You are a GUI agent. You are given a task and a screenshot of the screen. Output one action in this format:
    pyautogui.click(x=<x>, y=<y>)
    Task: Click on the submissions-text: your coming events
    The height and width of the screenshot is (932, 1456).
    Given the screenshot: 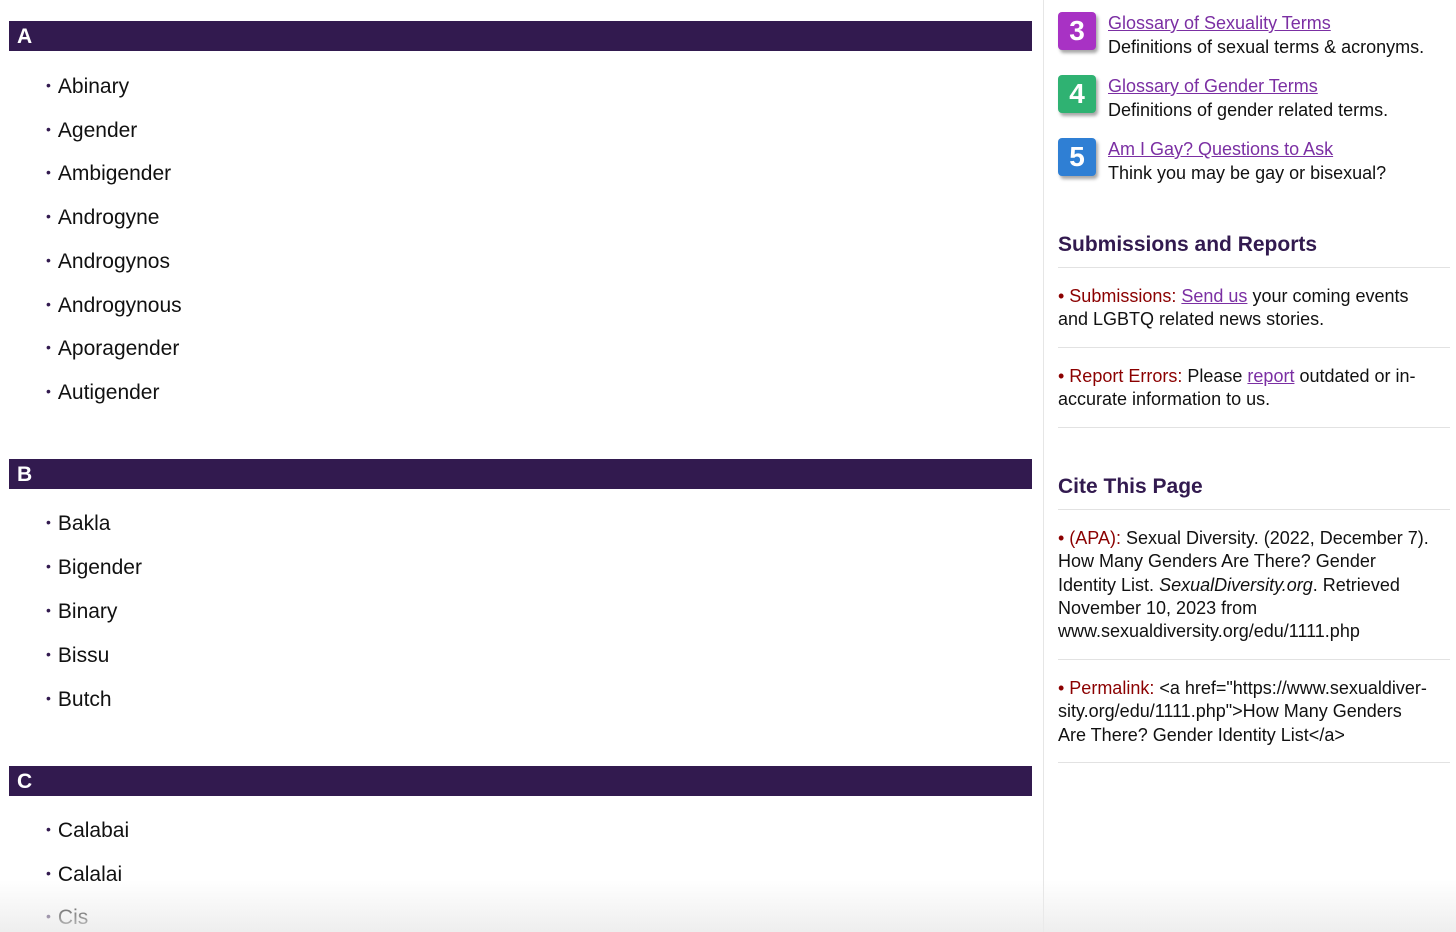 What is the action you would take?
    pyautogui.click(x=1330, y=296)
    